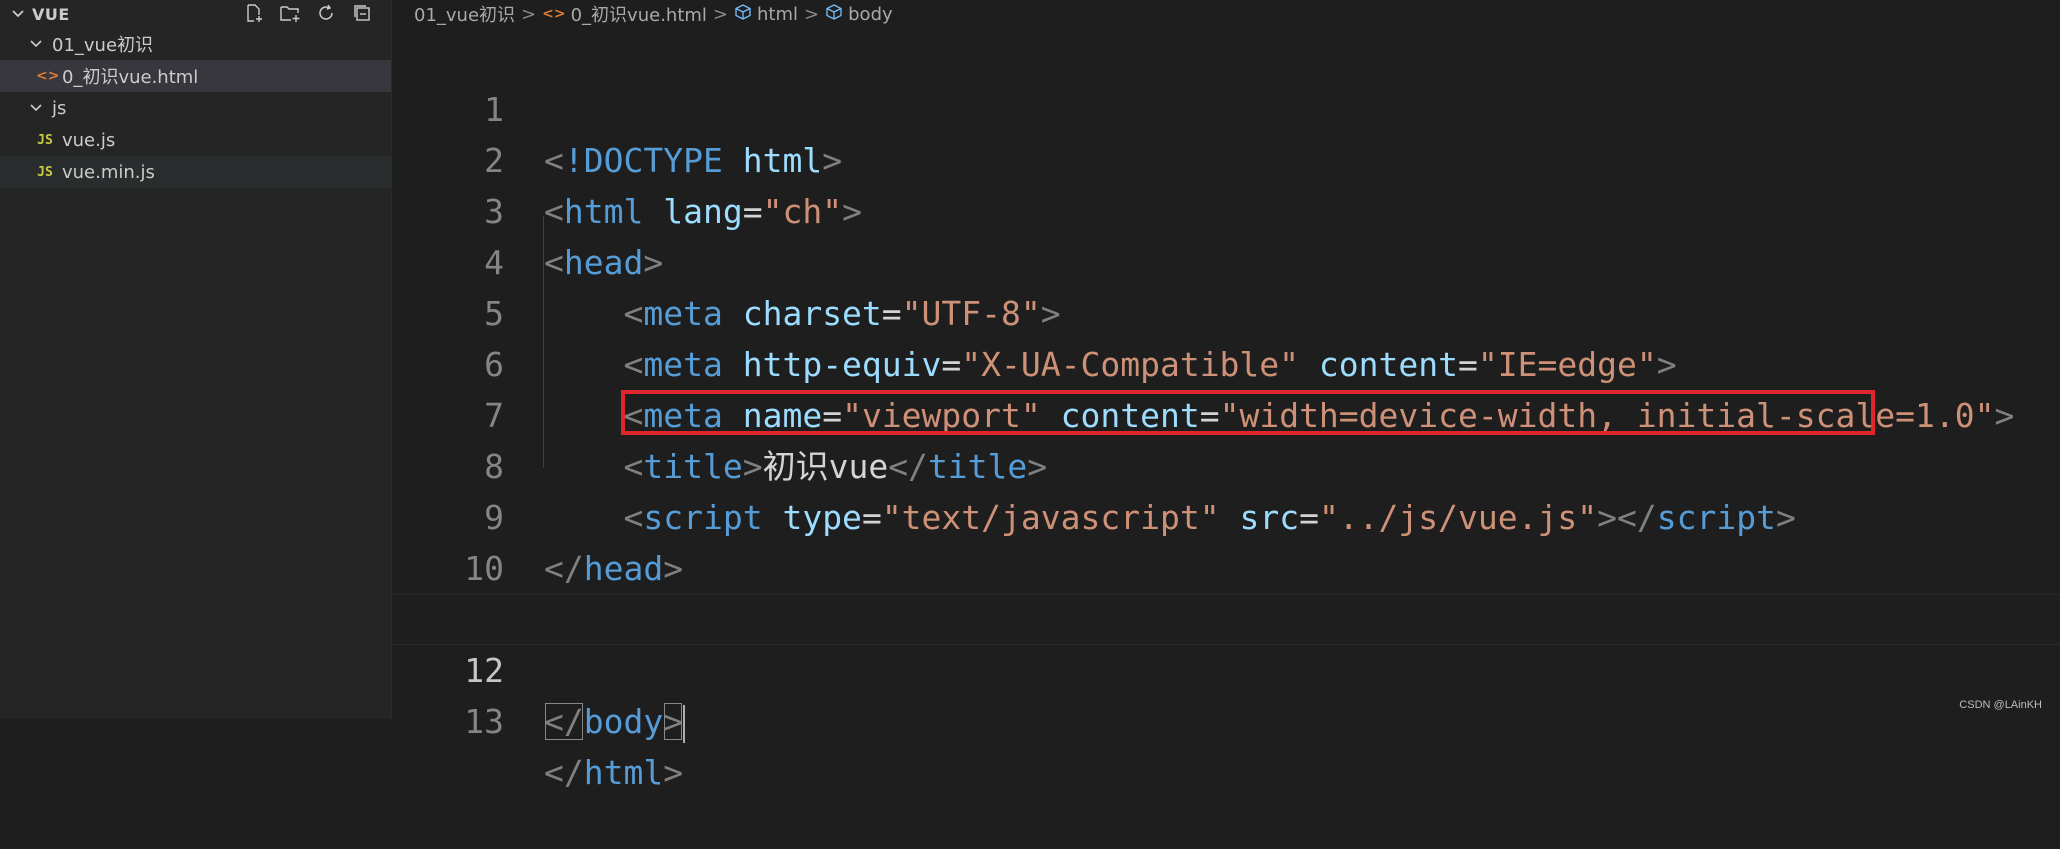 The width and height of the screenshot is (2060, 849). Describe the element at coordinates (103, 45) in the screenshot. I see `tree-item-label: 01_vue初识` at that location.